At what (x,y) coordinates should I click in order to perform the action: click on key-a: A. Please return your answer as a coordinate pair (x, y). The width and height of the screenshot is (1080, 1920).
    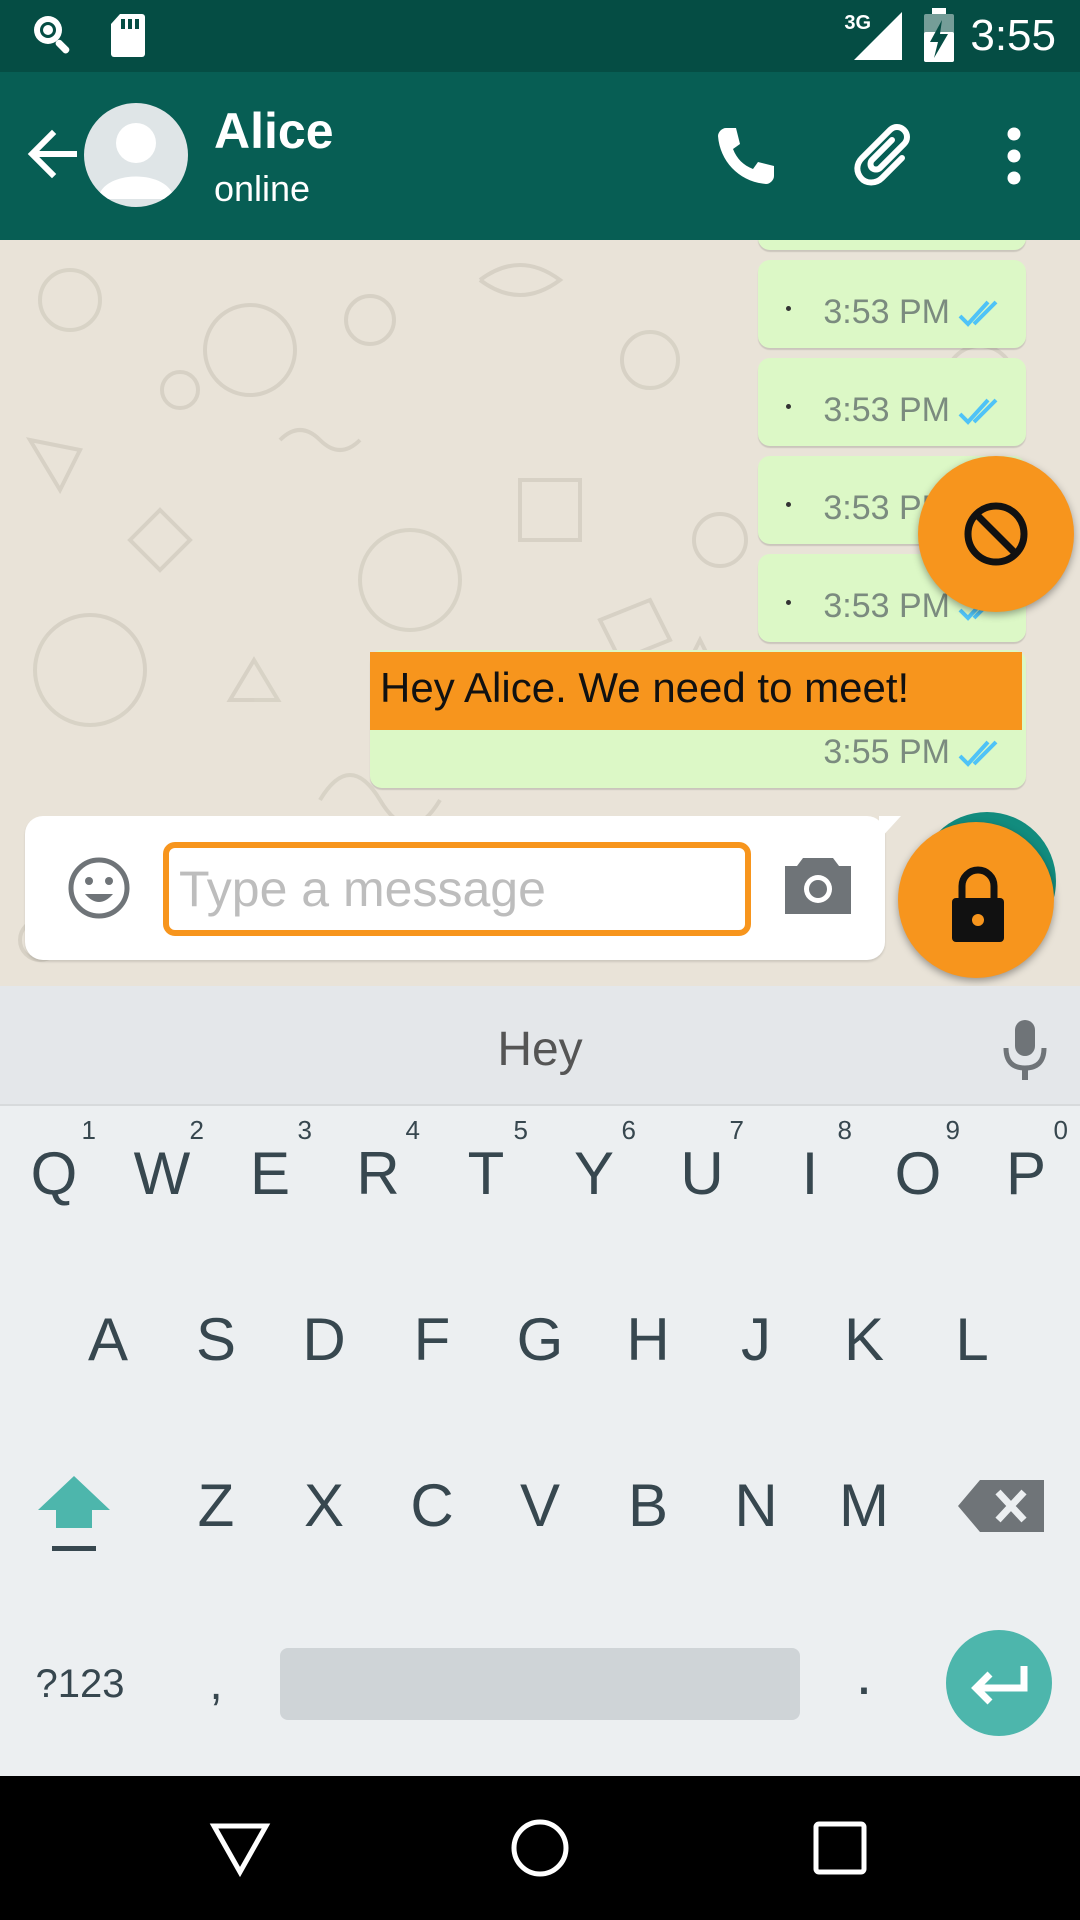
    Looking at the image, I should click on (108, 1340).